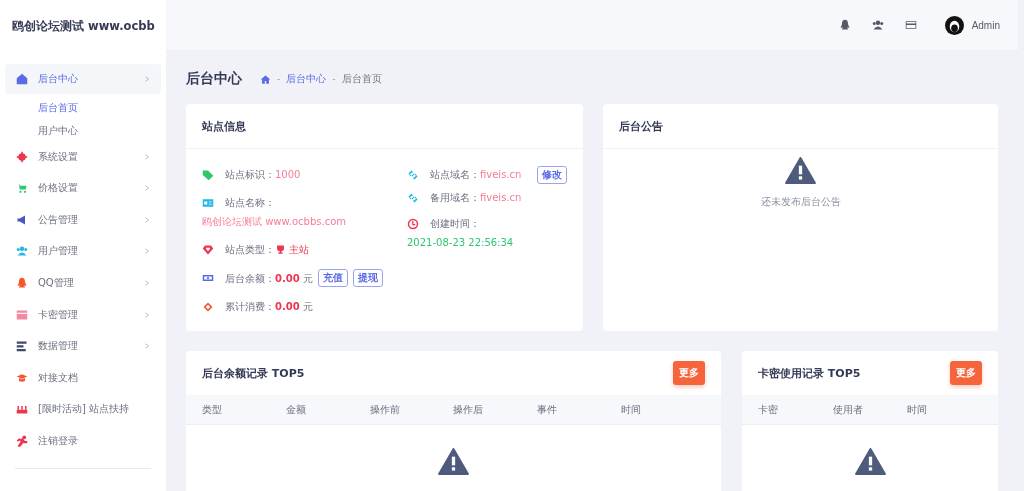 Image resolution: width=1024 pixels, height=491 pixels. What do you see at coordinates (367, 278) in the screenshot?
I see `action-button: 提现` at bounding box center [367, 278].